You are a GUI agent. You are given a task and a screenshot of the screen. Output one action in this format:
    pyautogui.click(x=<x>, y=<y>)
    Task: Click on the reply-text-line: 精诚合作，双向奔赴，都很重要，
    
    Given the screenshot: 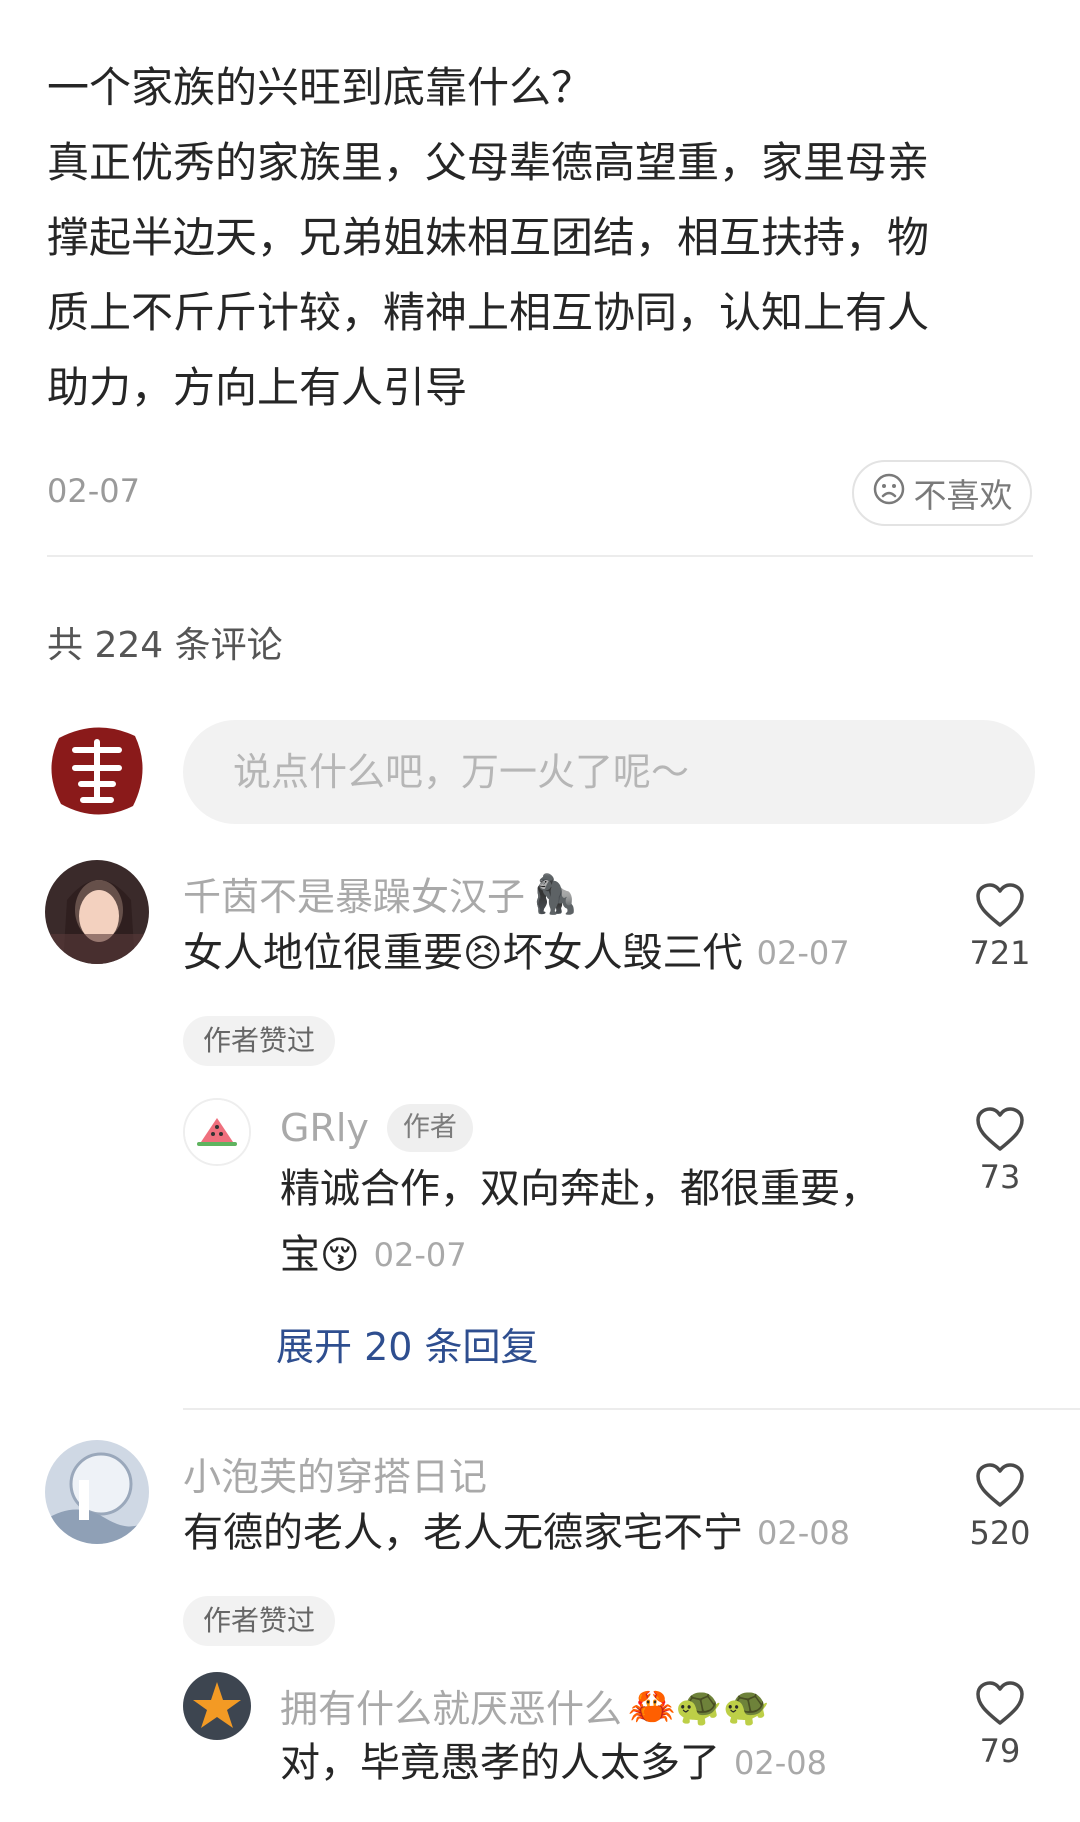 What is the action you would take?
    pyautogui.click(x=580, y=1189)
    